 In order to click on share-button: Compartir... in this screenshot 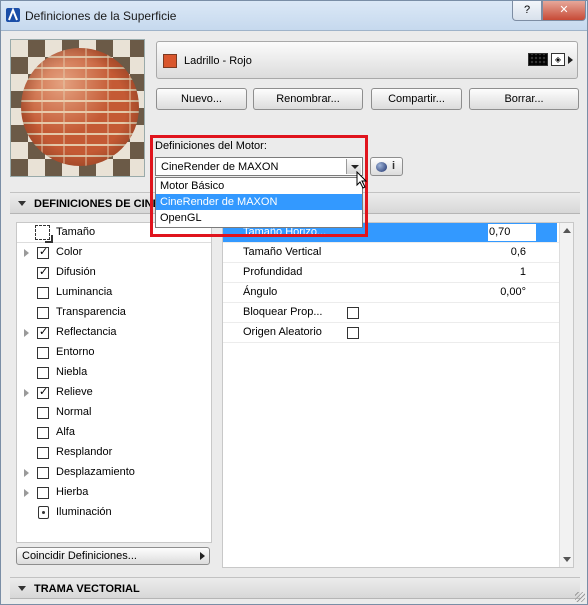, I will do `click(416, 99)`.